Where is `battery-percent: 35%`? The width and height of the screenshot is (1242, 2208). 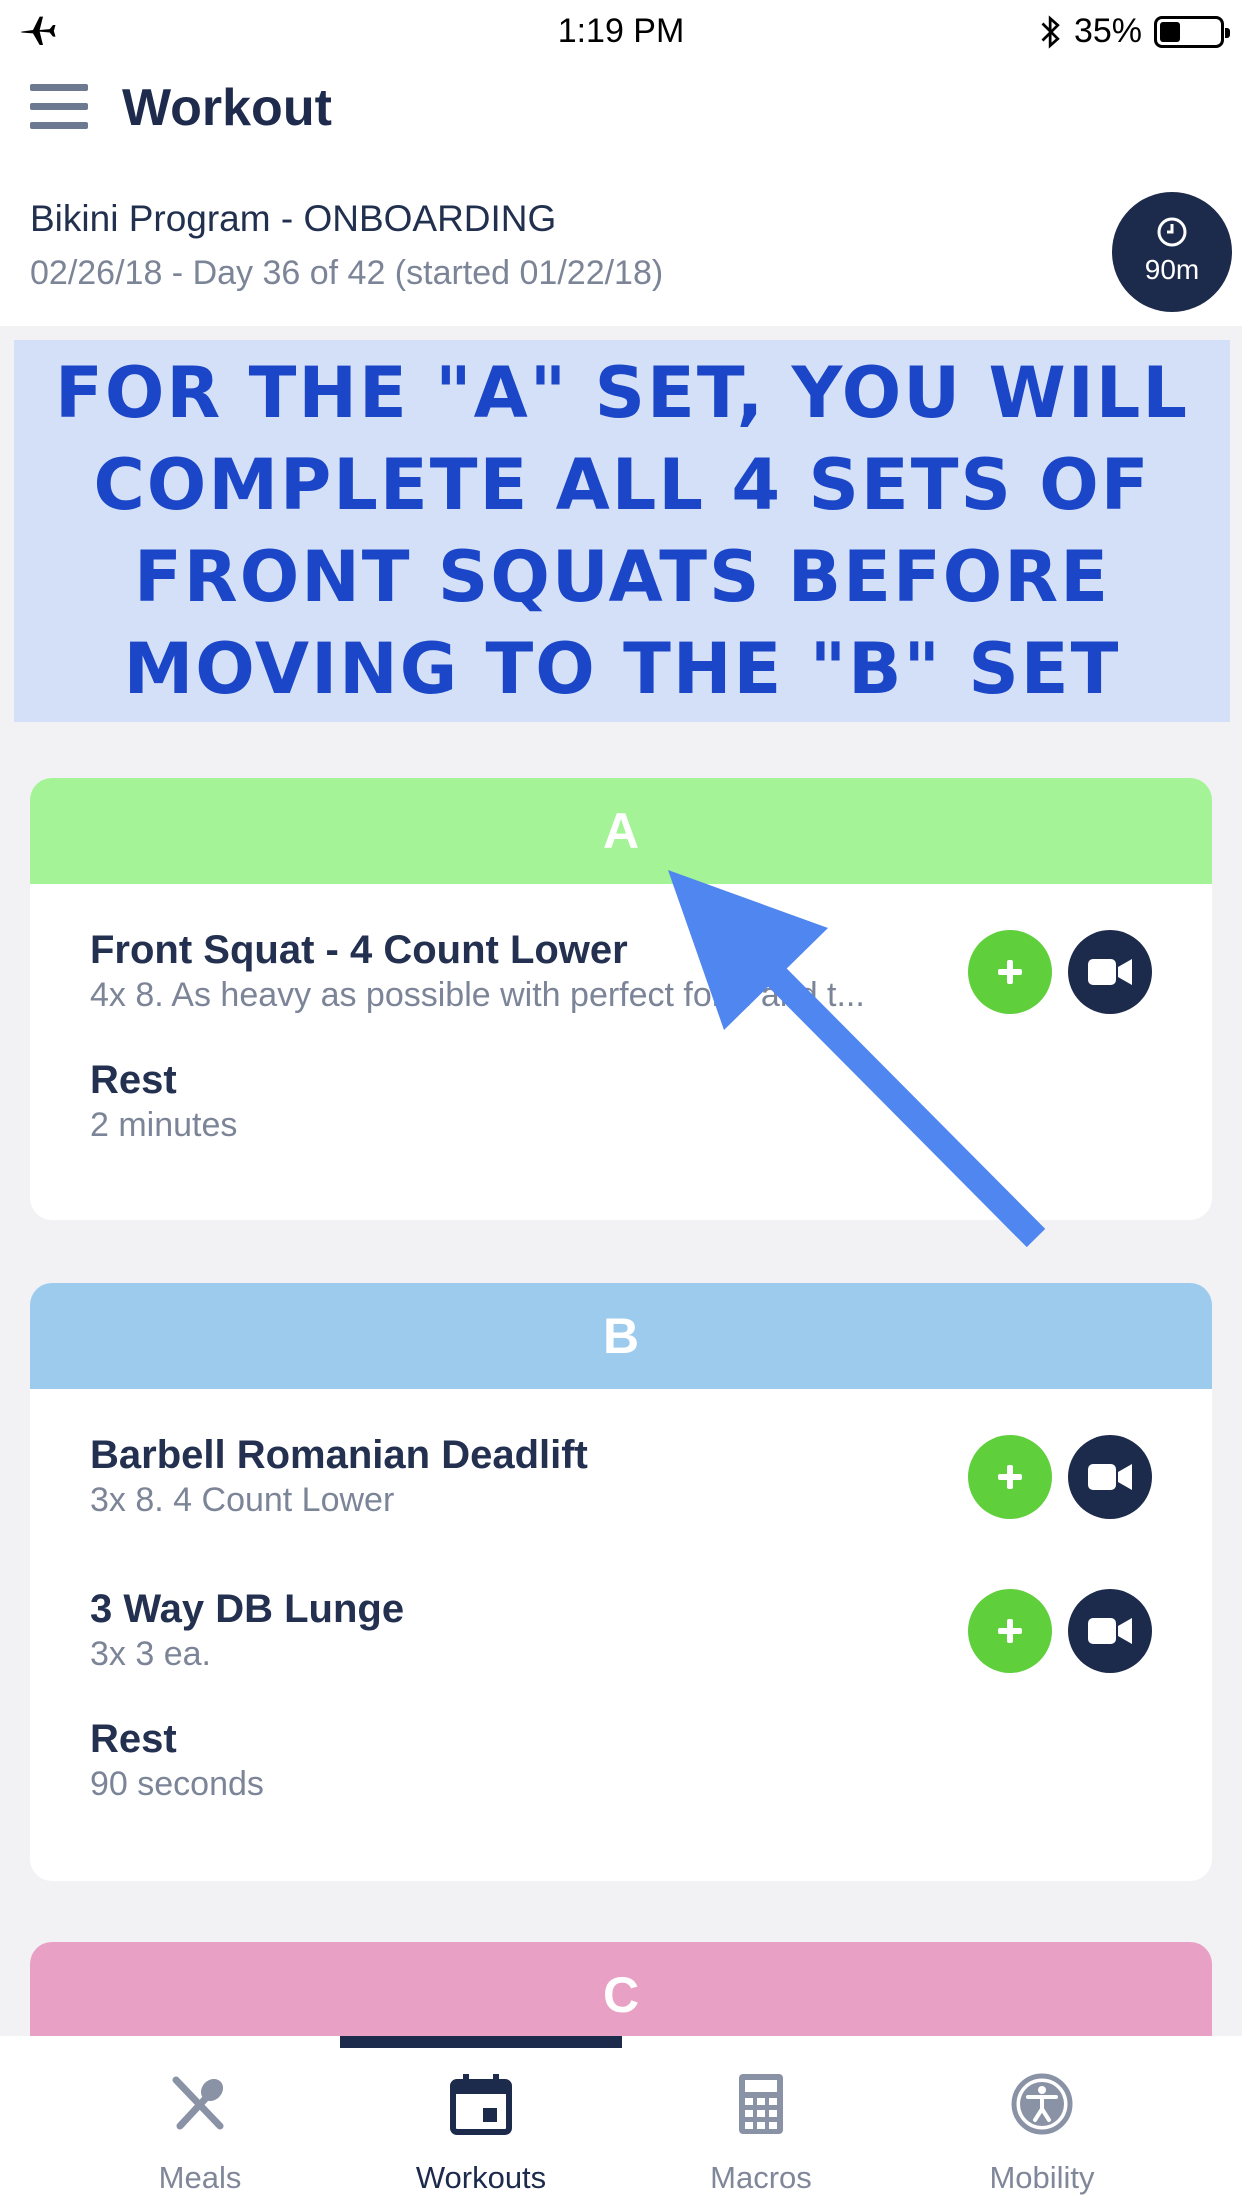 battery-percent: 35% is located at coordinates (1107, 31).